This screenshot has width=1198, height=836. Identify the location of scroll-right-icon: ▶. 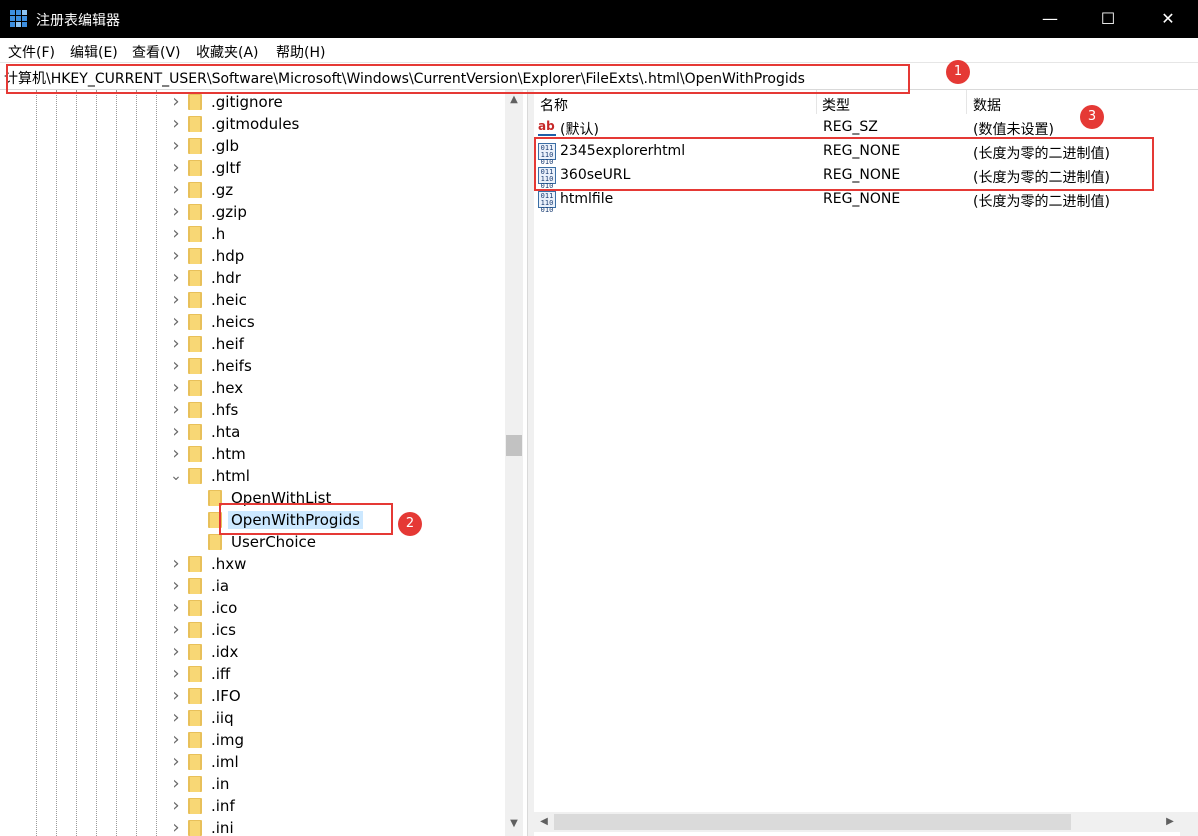
(1170, 822).